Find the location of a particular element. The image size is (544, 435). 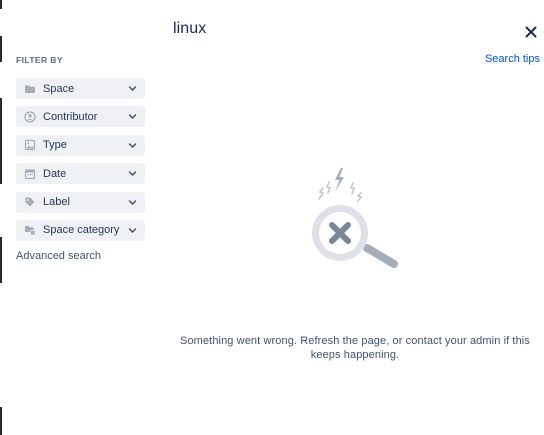

filter-label: Type is located at coordinates (55, 145).